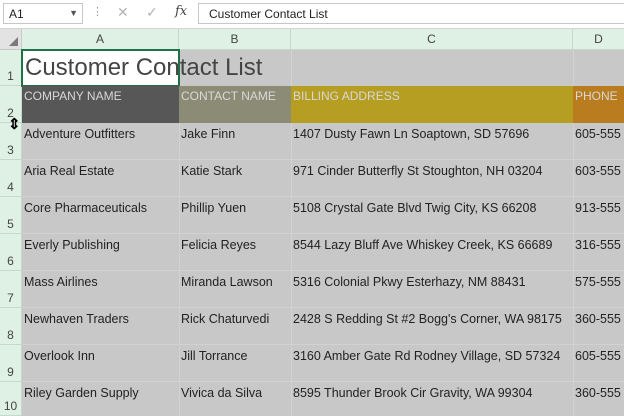 The width and height of the screenshot is (624, 416). I want to click on fx-icon: fx, so click(181, 11).